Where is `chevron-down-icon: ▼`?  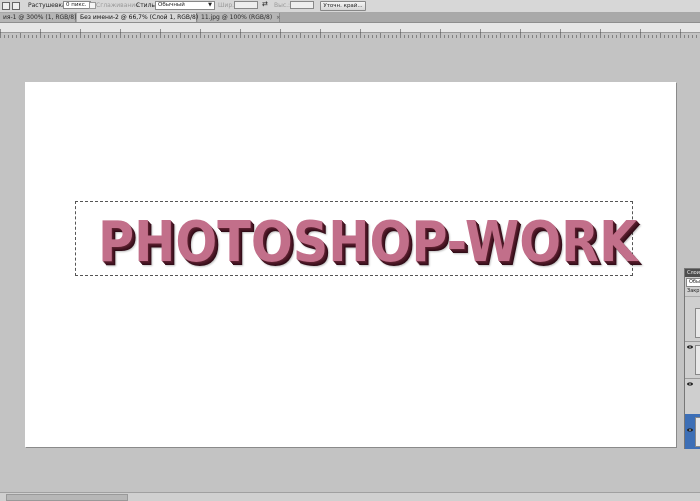
chevron-down-icon: ▼ is located at coordinates (210, 5).